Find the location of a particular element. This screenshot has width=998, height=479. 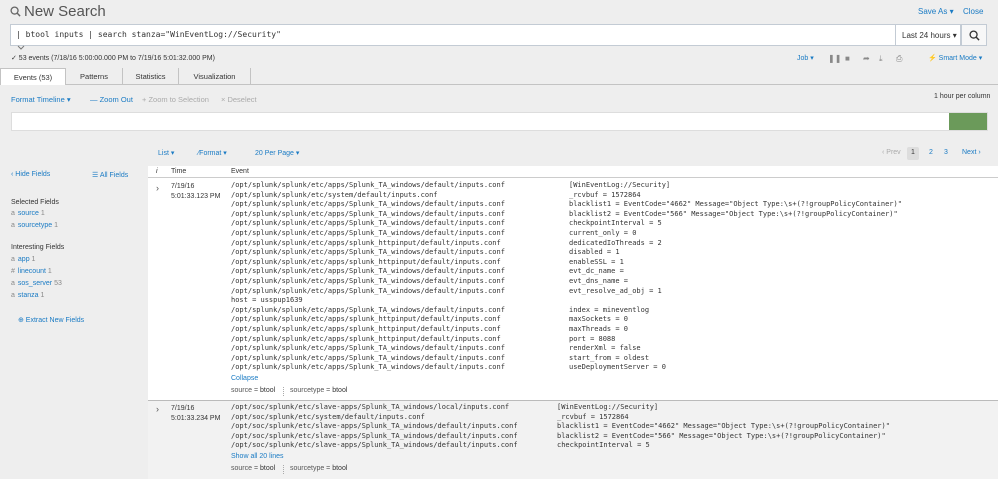

field-item: # linecount 1 is located at coordinates (33, 271).